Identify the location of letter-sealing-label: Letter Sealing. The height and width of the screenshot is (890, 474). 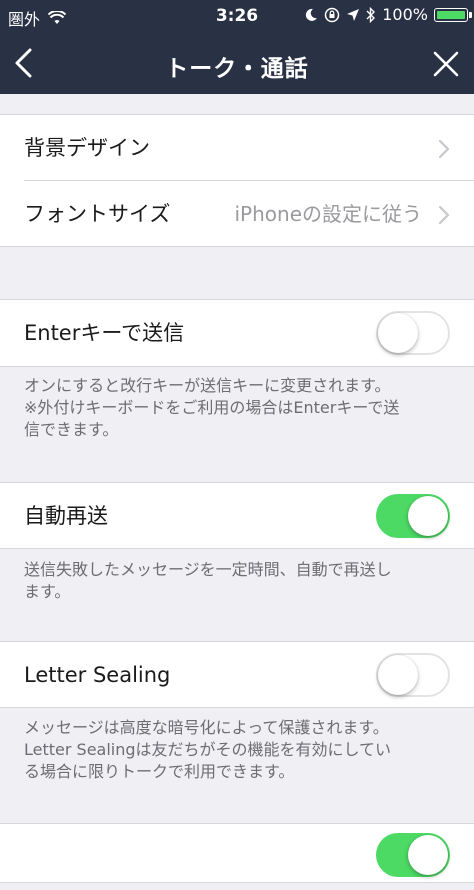
(97, 675).